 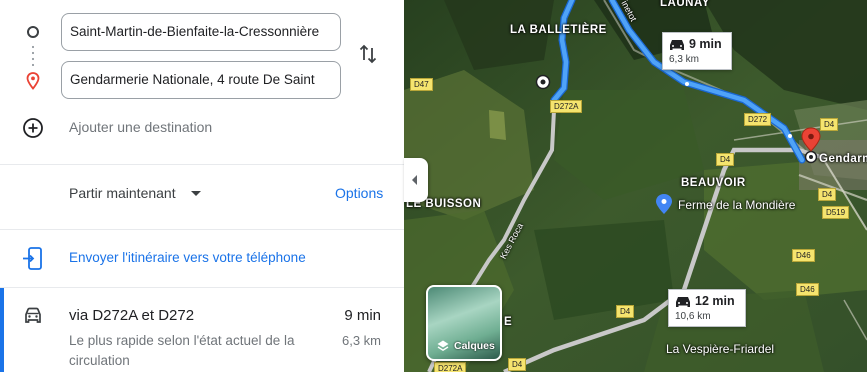 I want to click on collapse-panel-button, so click(x=416, y=180).